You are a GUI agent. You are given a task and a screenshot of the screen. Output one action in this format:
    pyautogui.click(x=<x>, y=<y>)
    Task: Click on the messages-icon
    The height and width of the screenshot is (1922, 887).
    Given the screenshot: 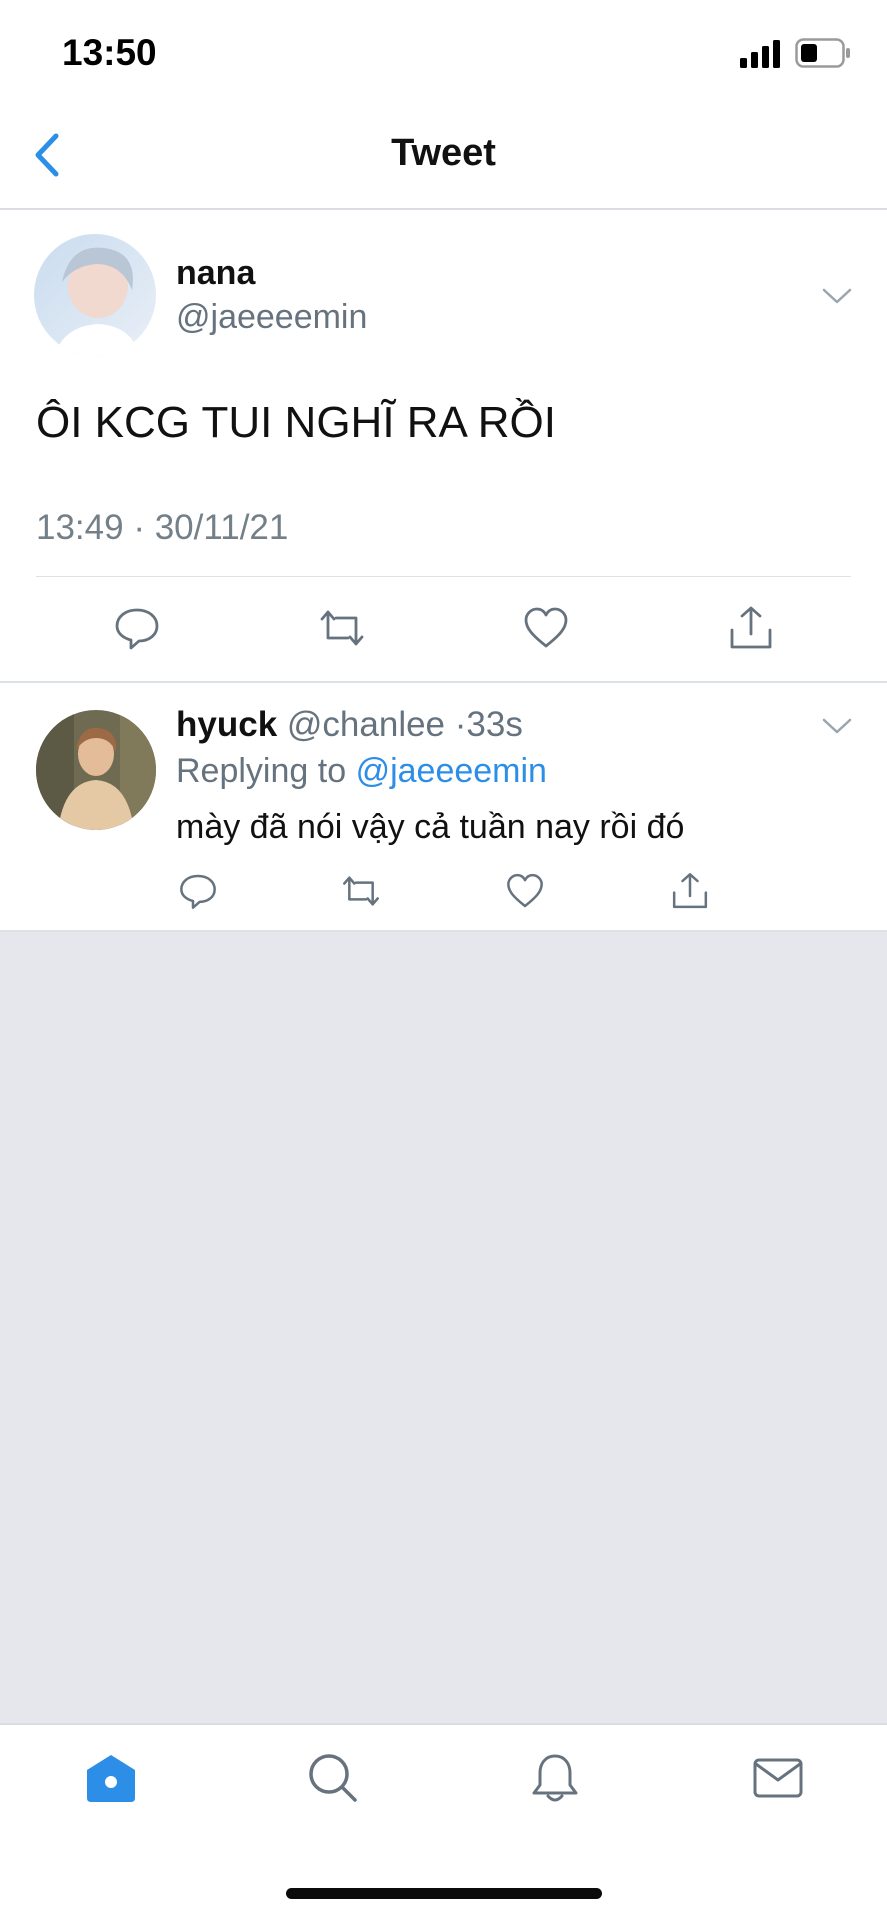 What is the action you would take?
    pyautogui.click(x=778, y=1778)
    